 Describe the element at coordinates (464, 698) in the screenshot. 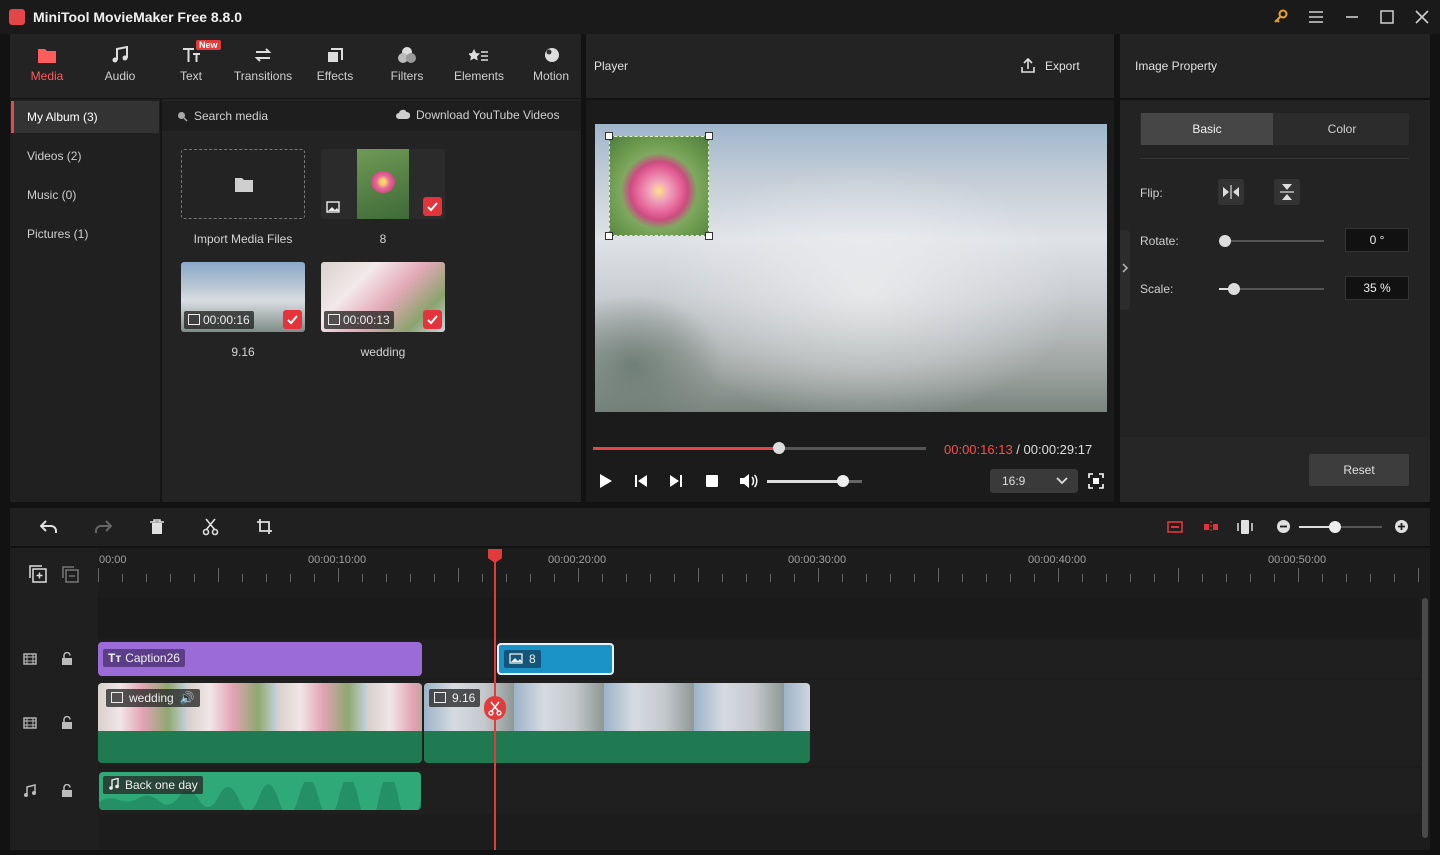

I see `clip-9-16-label: 9.16` at that location.